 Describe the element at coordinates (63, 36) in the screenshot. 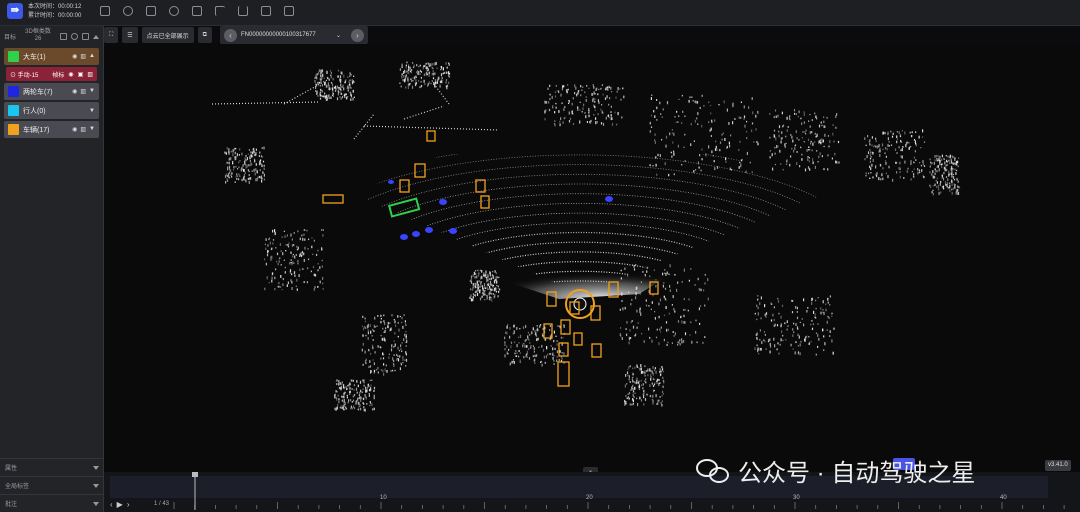

I see `delete-icon` at that location.